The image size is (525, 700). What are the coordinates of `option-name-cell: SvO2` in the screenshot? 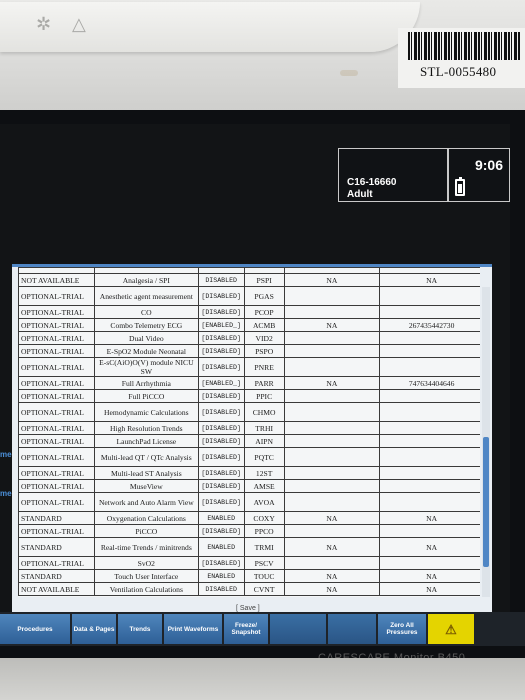 It's located at (146, 563).